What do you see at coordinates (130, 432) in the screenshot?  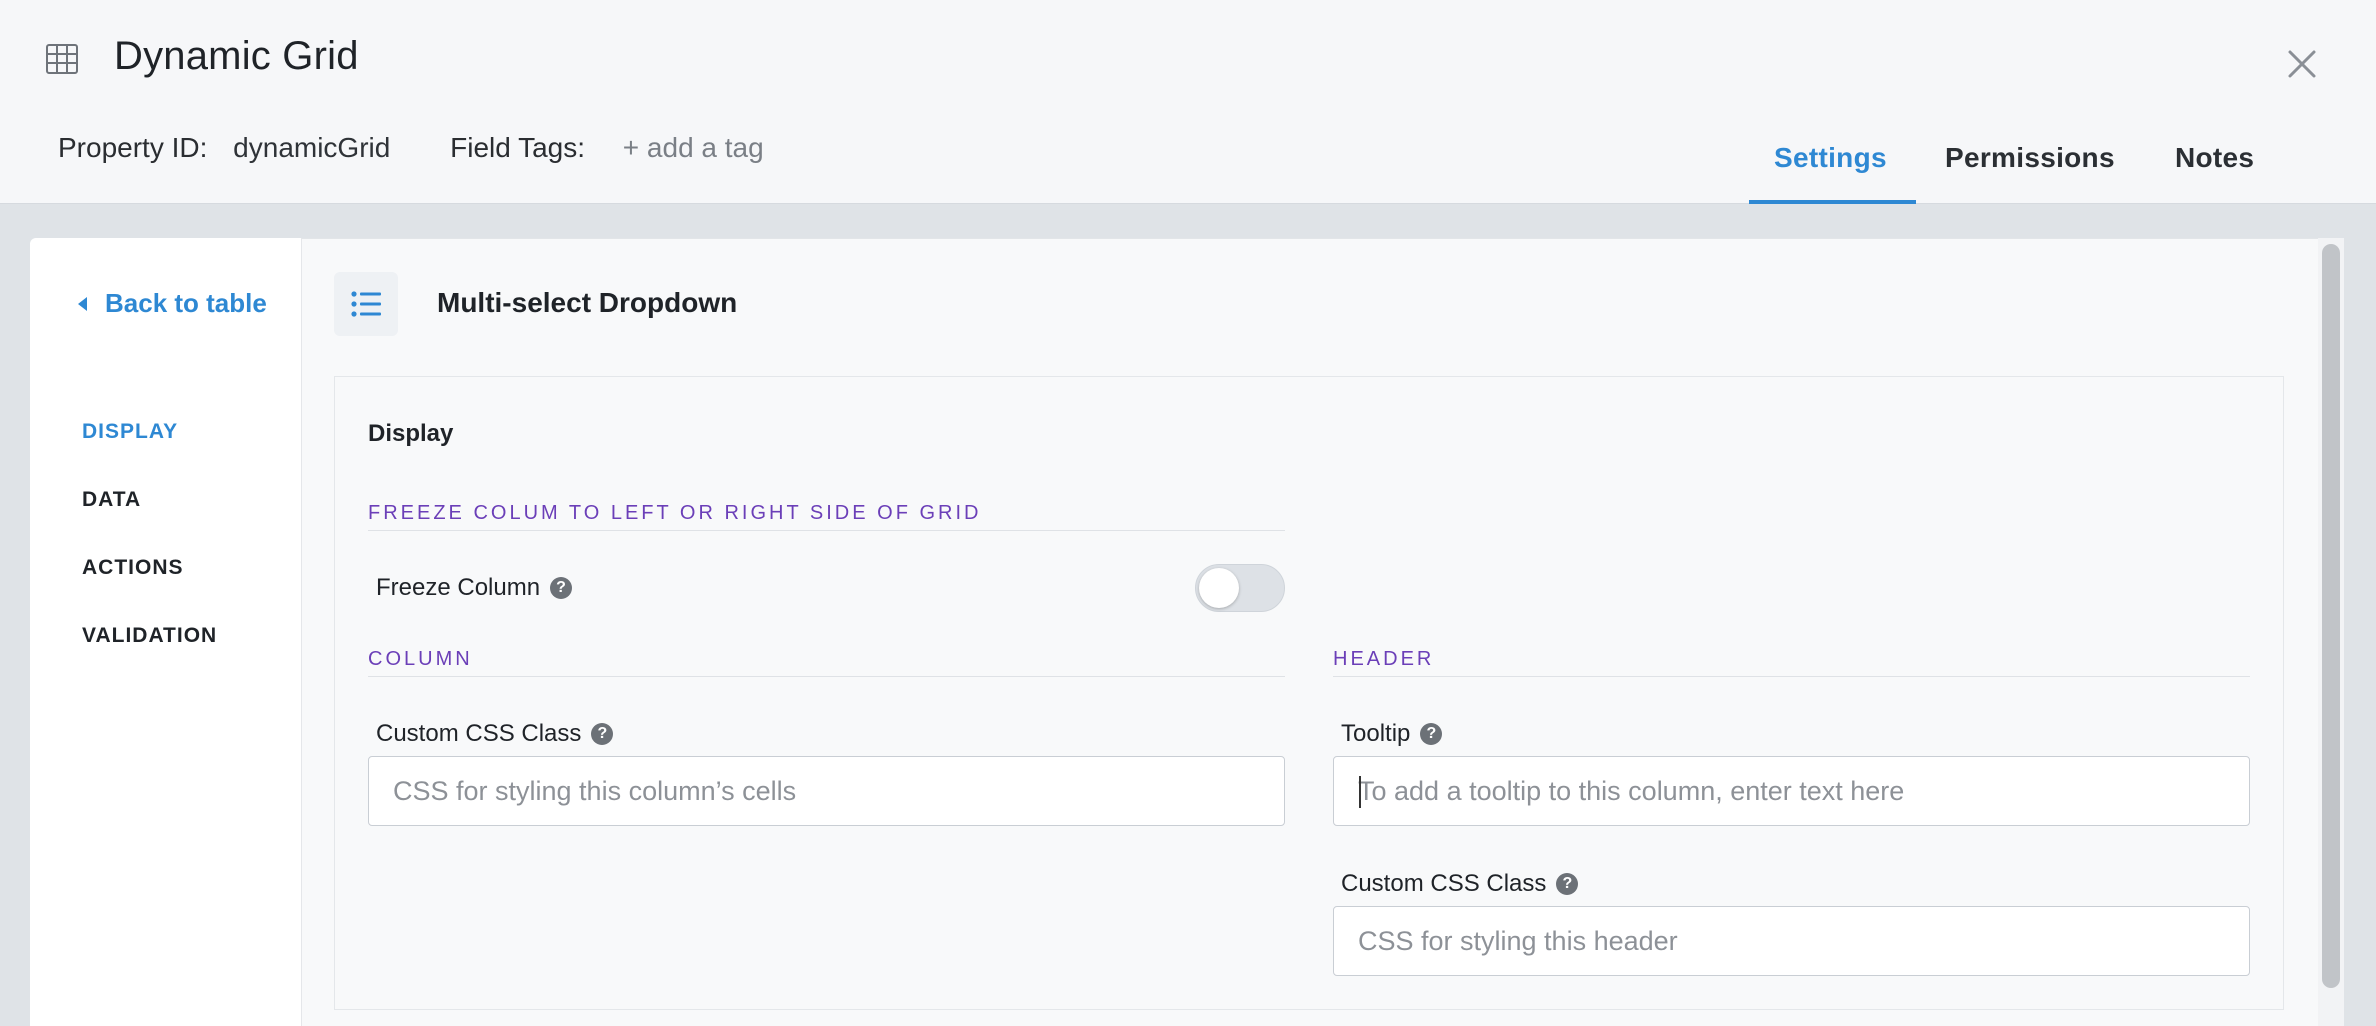 I see `sidebar-item-display: DISPLAY` at bounding box center [130, 432].